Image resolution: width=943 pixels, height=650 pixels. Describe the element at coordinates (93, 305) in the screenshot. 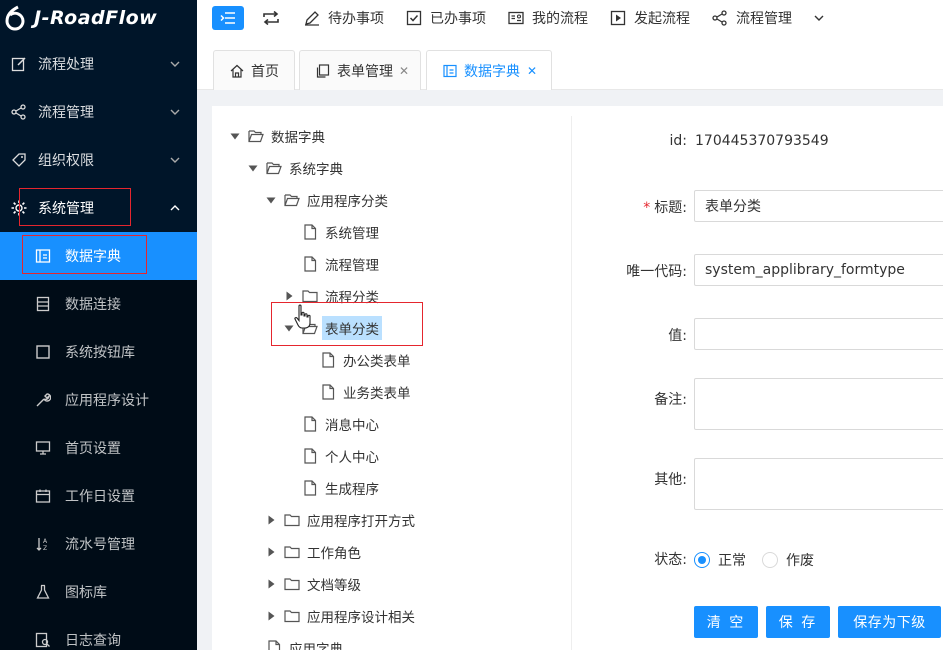

I see `sidebar-item-label: 数据连接` at that location.